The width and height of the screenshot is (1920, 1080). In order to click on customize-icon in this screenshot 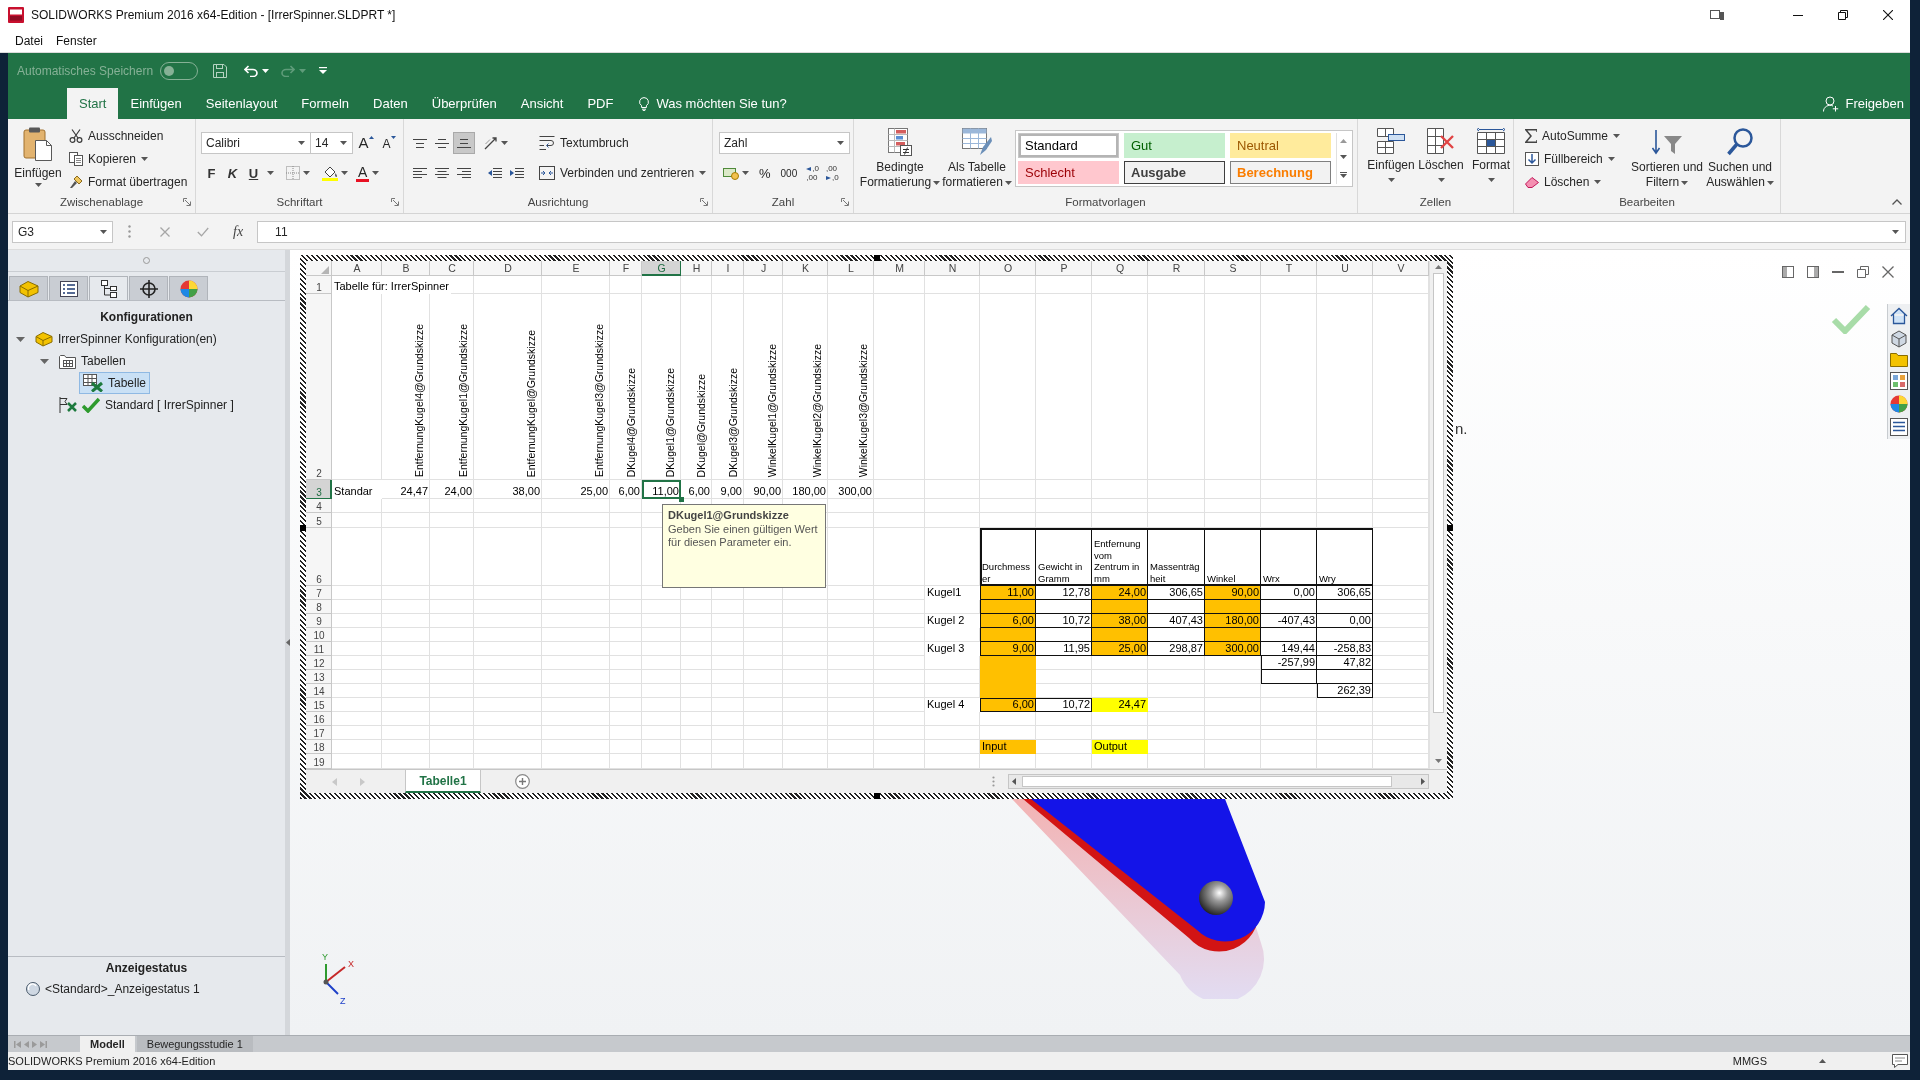, I will do `click(323, 70)`.